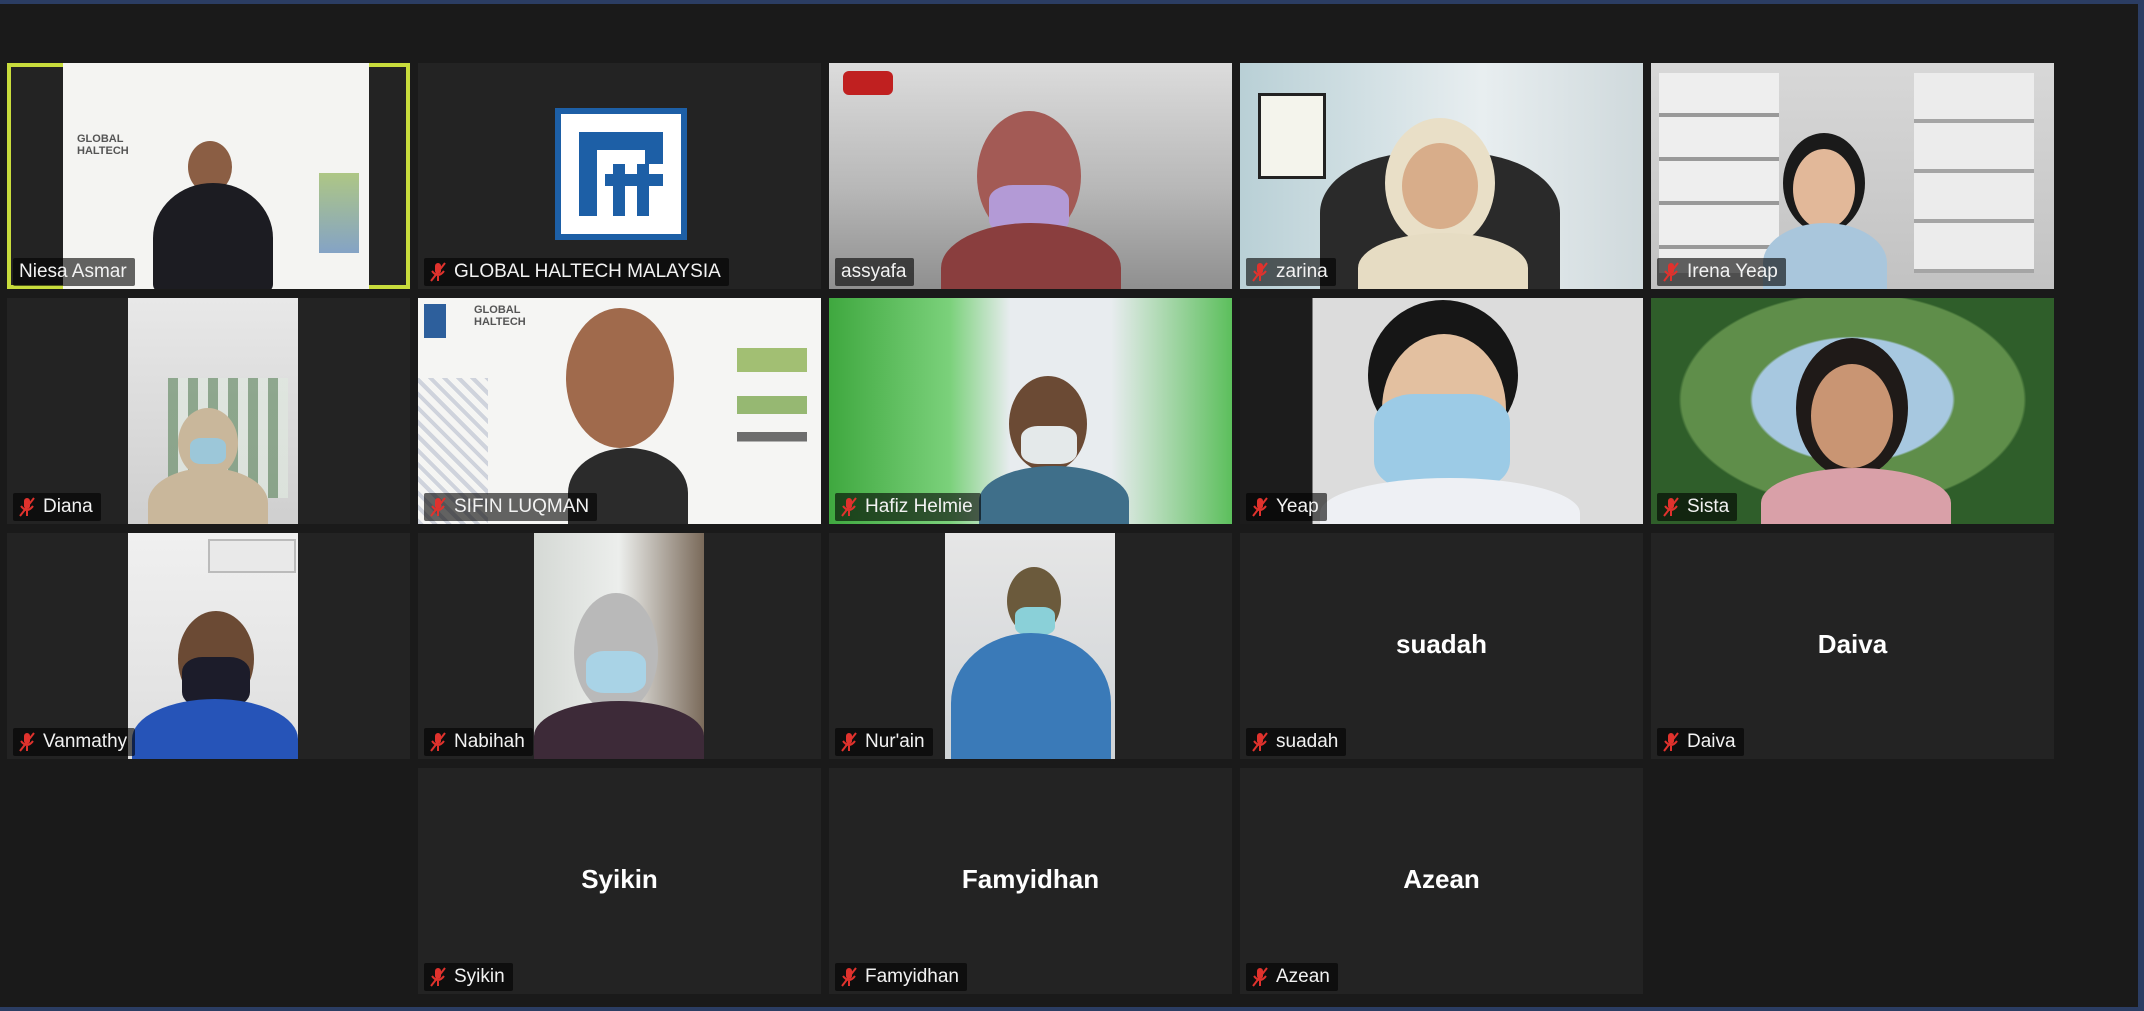 The height and width of the screenshot is (1011, 2144). What do you see at coordinates (576, 272) in the screenshot?
I see `participant-name-label: GLOBAL HALTECH MALAYSIA` at bounding box center [576, 272].